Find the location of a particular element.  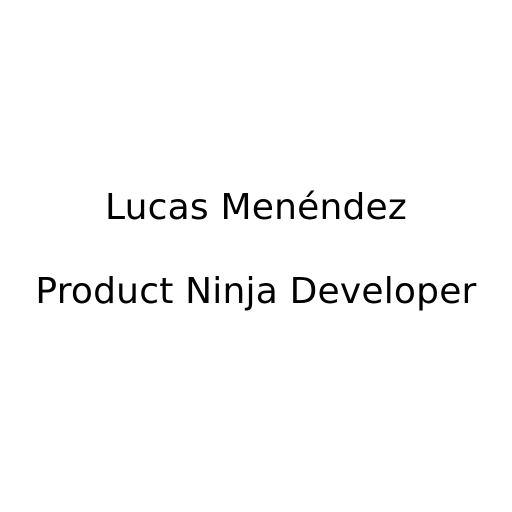

job-title: Product Ninja Developer is located at coordinates (256, 291).